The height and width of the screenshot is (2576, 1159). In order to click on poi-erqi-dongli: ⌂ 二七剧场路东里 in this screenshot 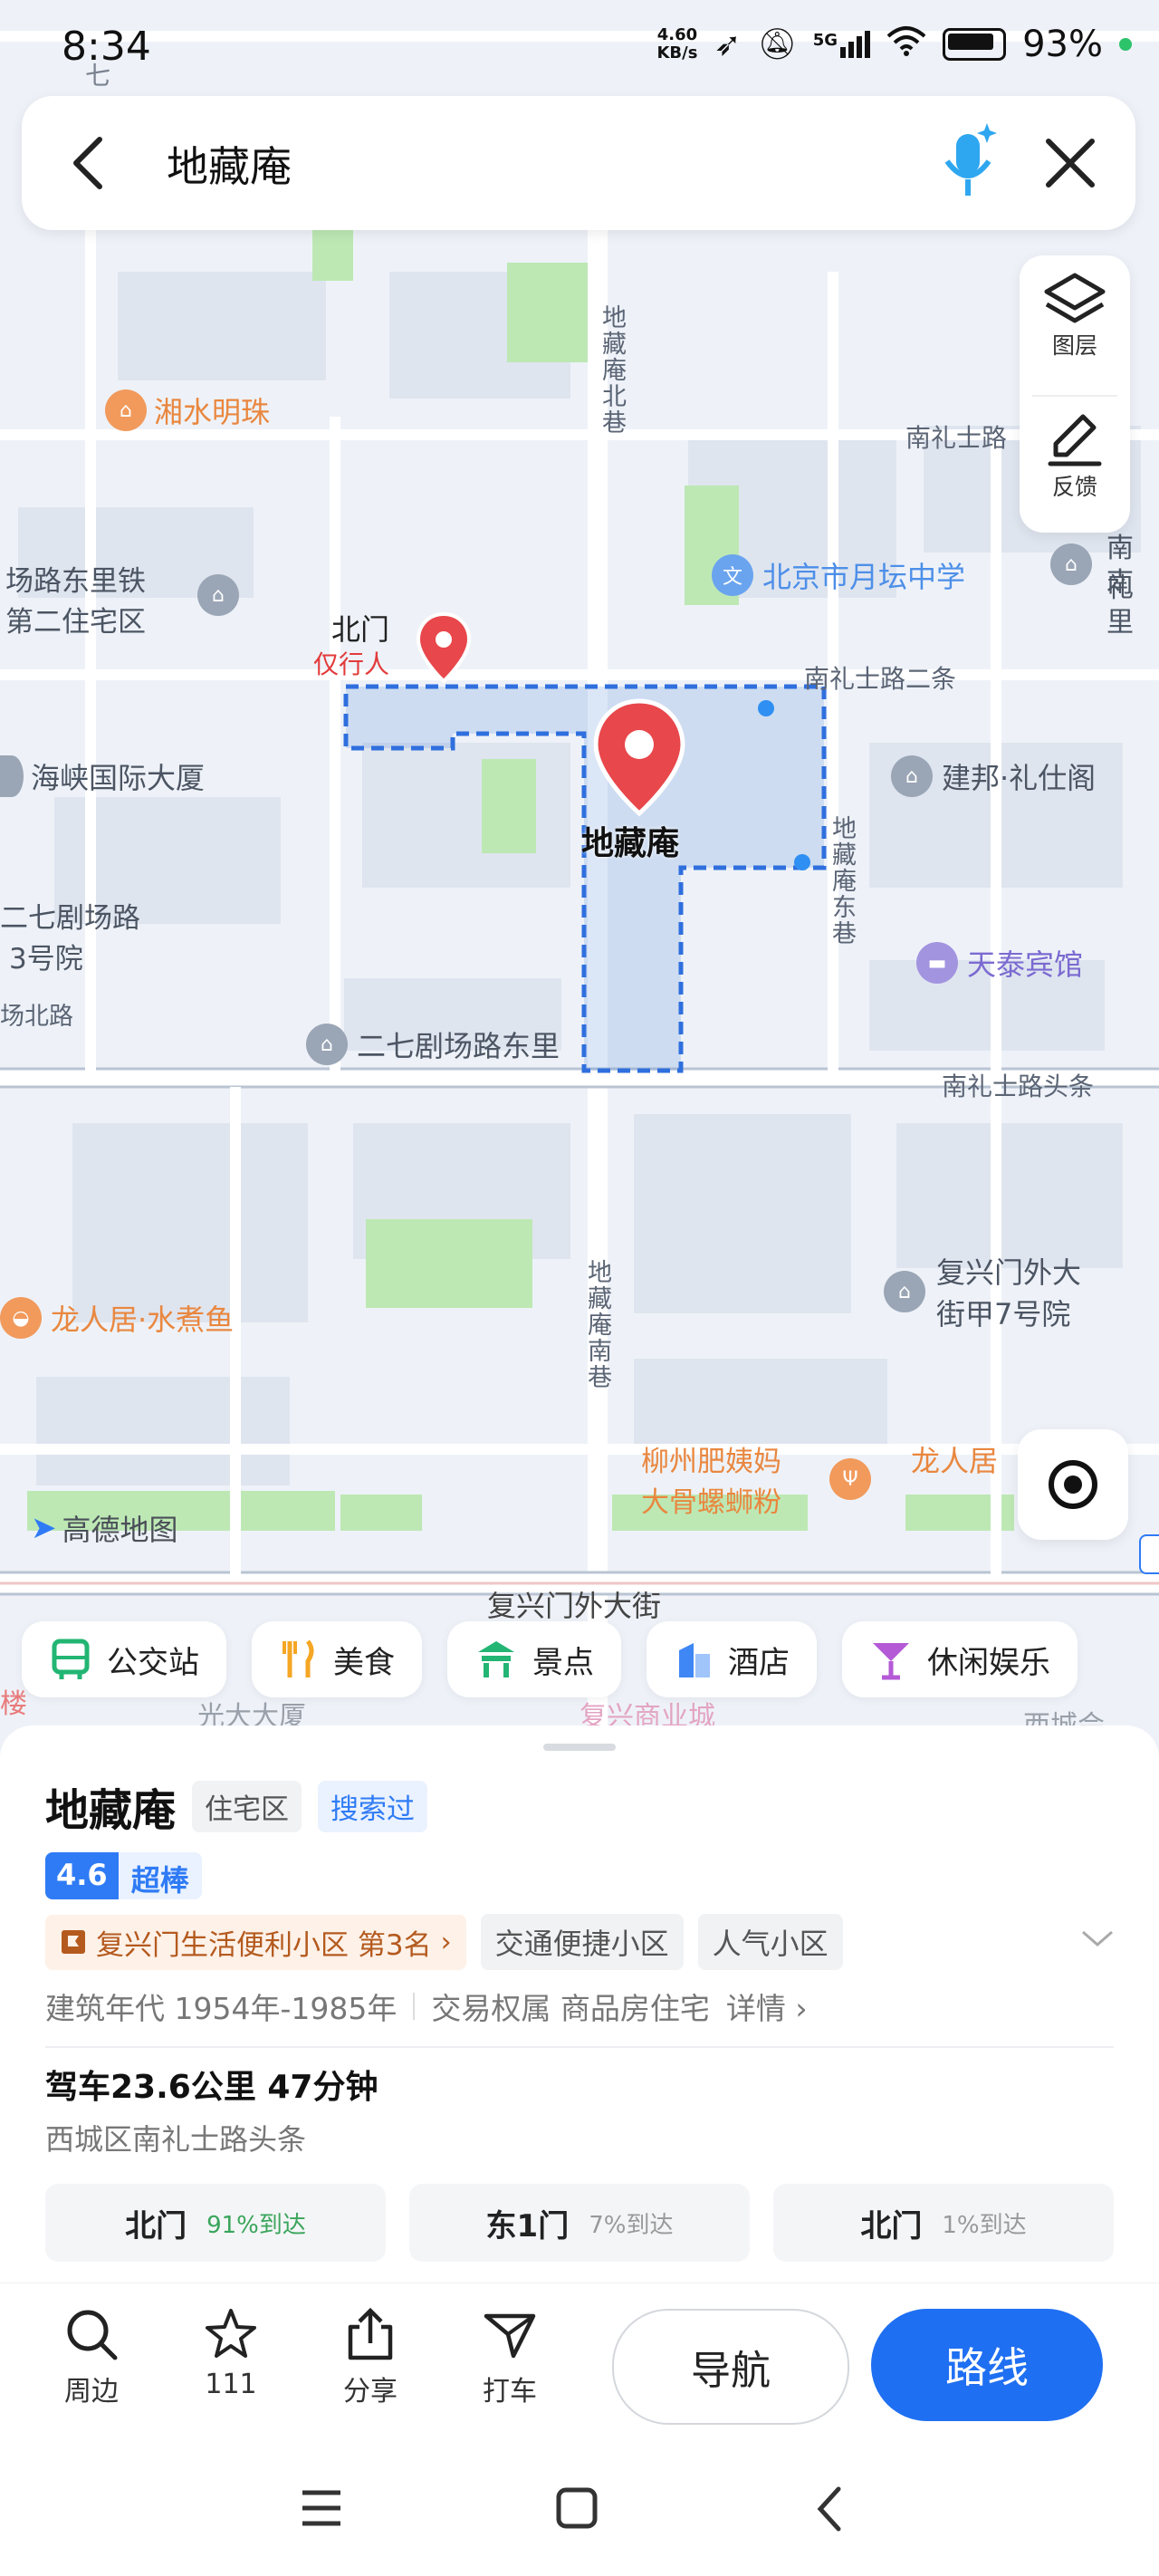, I will do `click(433, 1044)`.